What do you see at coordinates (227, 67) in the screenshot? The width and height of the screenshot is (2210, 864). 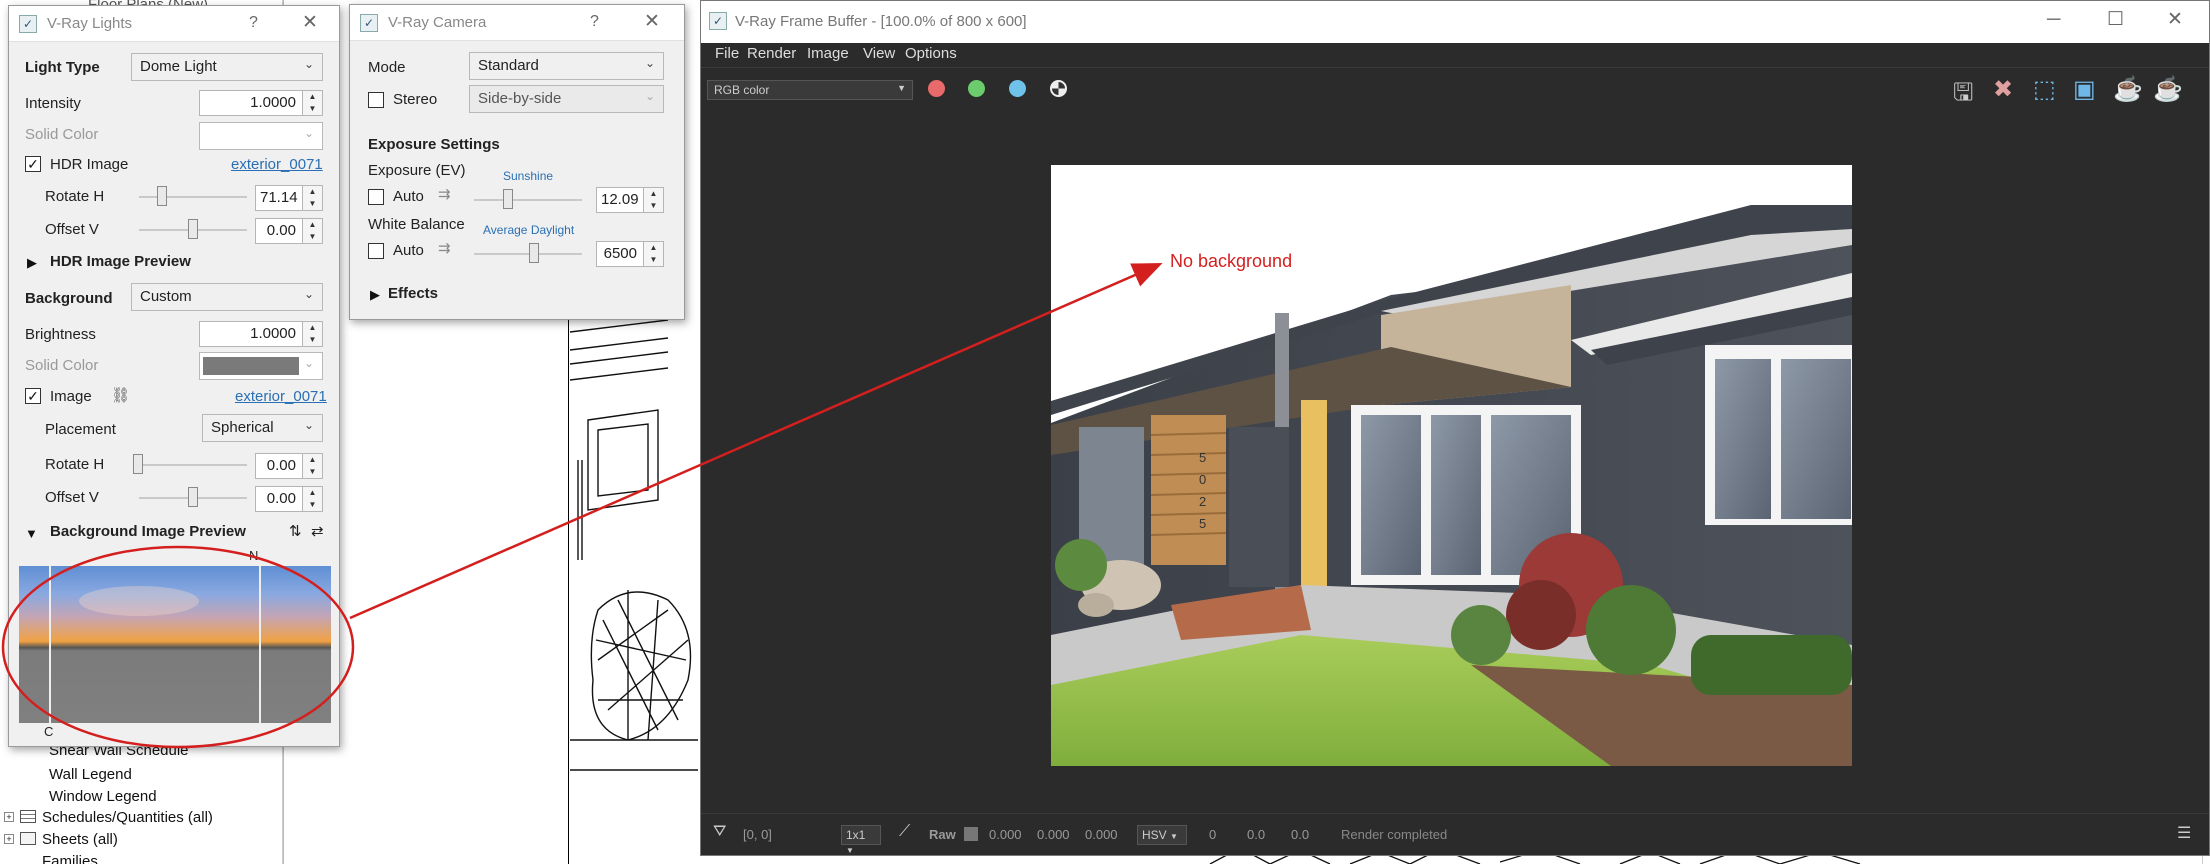 I see `light-type-select: Dome Light ⌄` at bounding box center [227, 67].